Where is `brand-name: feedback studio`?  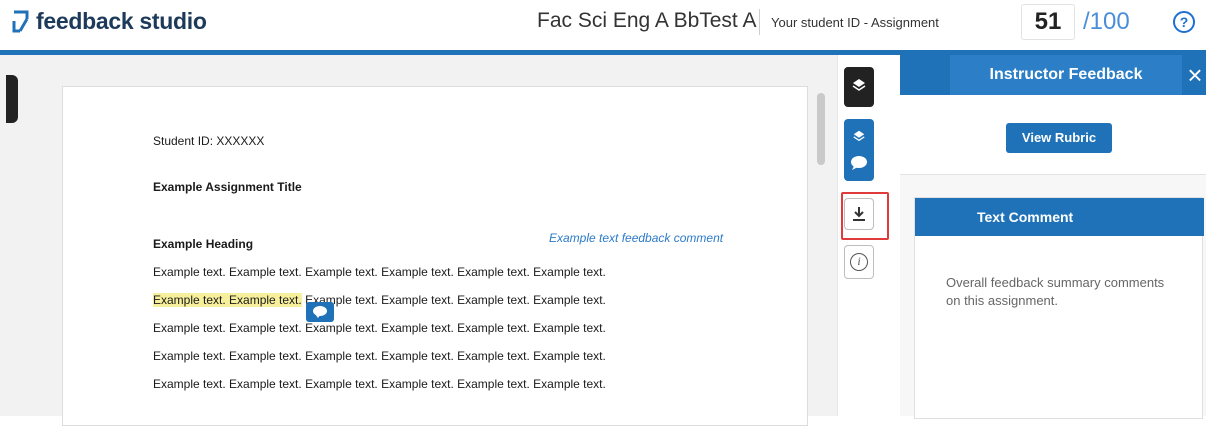 brand-name: feedback studio is located at coordinates (121, 21).